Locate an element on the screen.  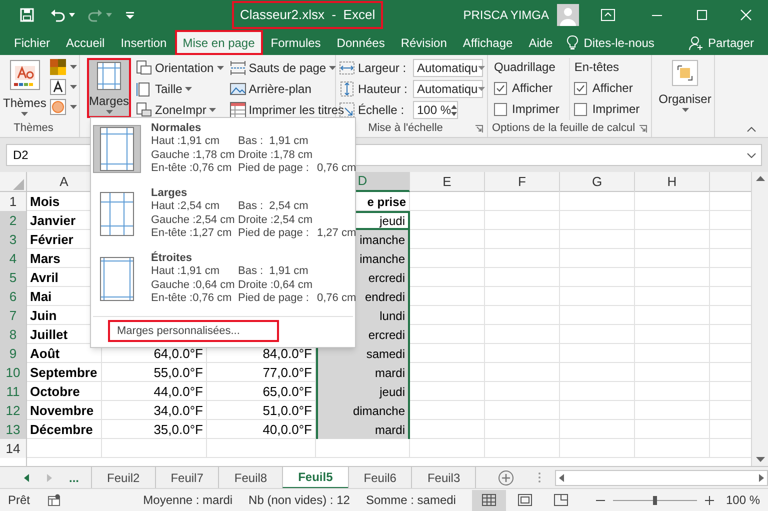
table-cell: Décembre is located at coordinates (64, 429).